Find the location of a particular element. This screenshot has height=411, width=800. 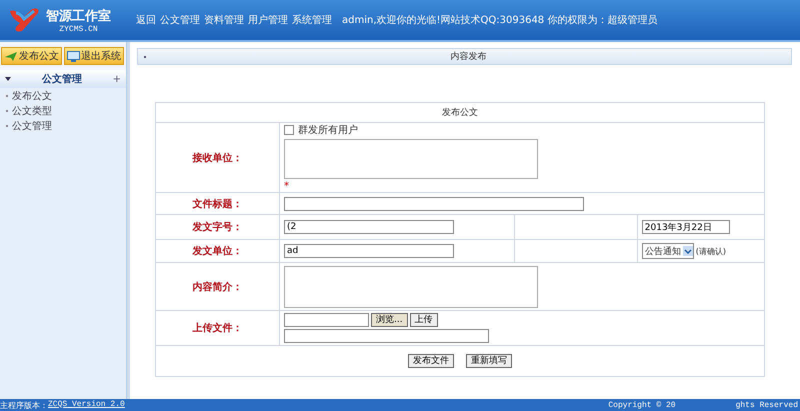

rights-text: ghts Reserved is located at coordinates (767, 405).